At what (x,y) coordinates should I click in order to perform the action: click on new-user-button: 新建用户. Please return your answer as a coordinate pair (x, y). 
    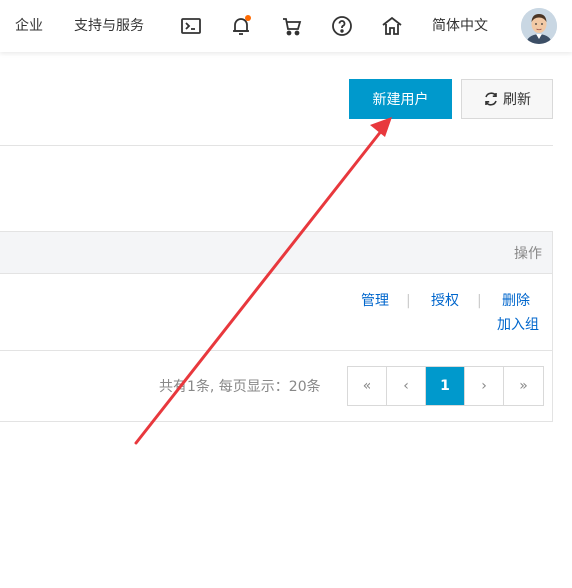
    Looking at the image, I should click on (400, 99).